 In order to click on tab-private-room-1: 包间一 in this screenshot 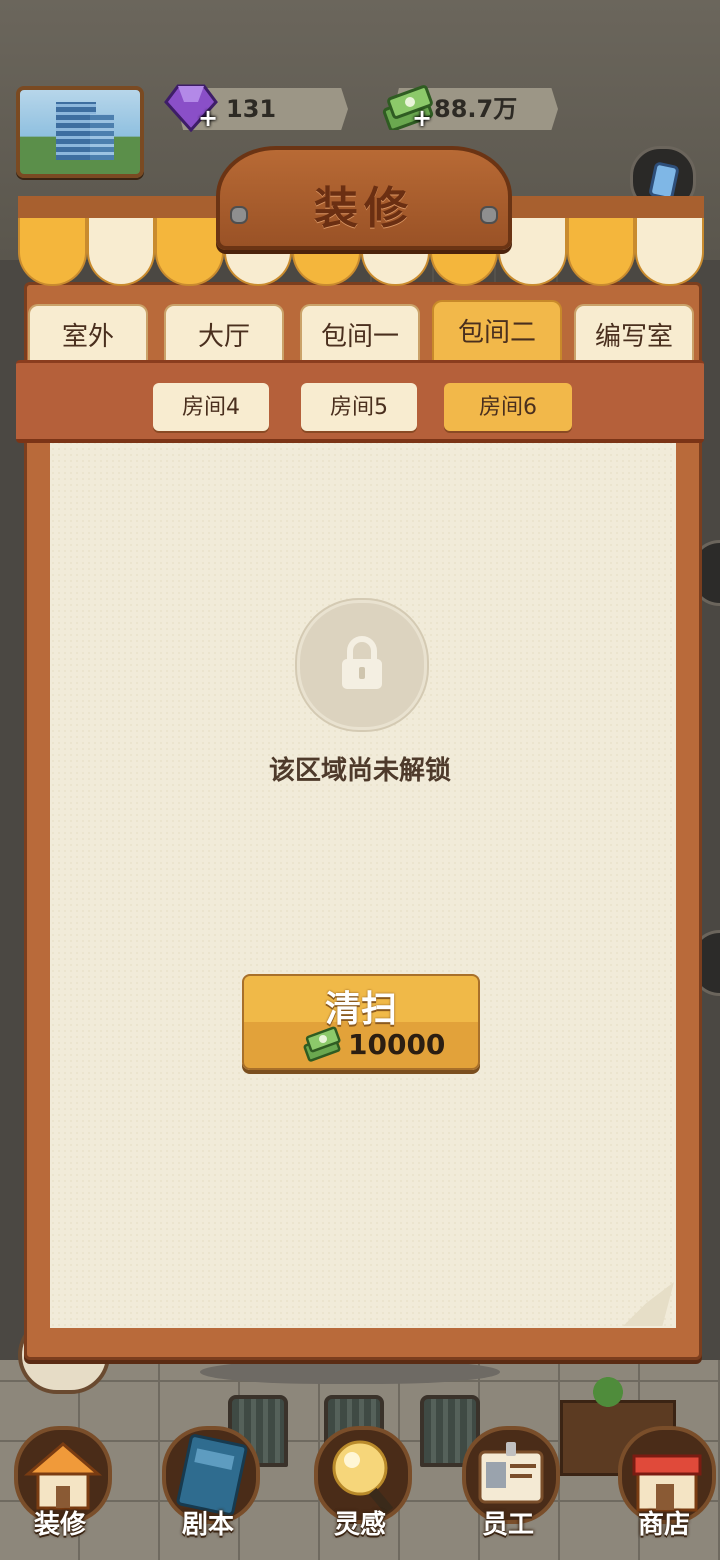, I will do `click(360, 334)`.